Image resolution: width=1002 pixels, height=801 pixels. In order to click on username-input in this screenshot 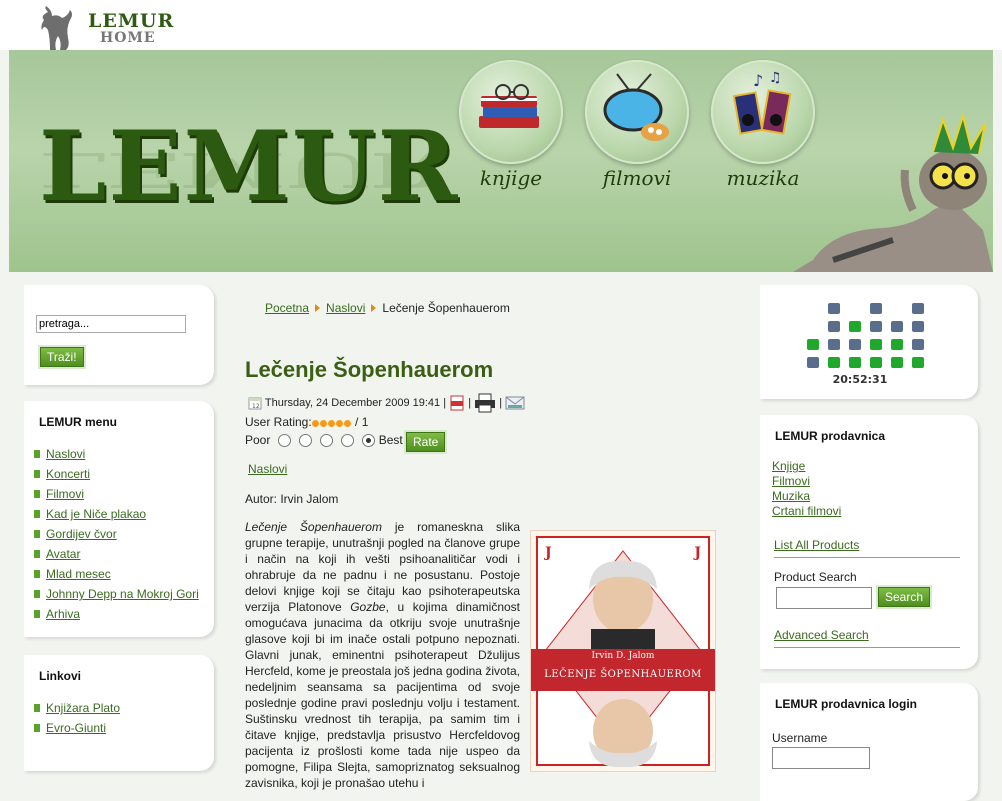, I will do `click(821, 758)`.